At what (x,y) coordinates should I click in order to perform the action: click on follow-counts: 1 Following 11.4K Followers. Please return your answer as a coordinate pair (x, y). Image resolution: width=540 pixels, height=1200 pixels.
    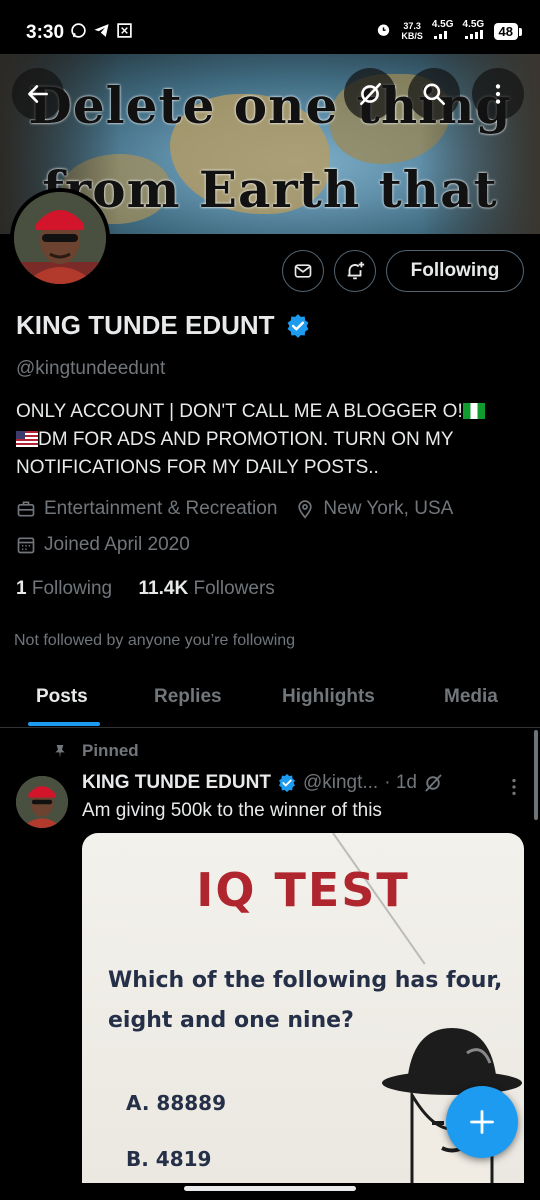
    Looking at the image, I should click on (145, 589).